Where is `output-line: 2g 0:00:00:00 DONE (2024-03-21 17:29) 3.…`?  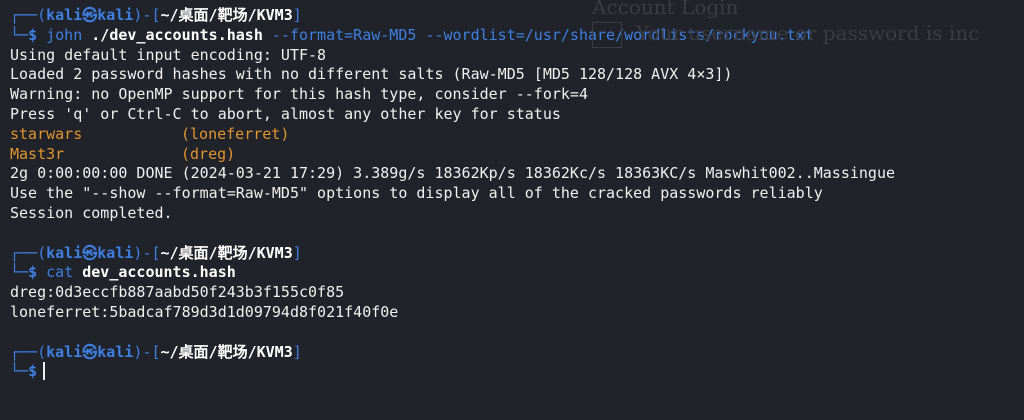 output-line: 2g 0:00:00:00 DONE (2024-03-21 17:29) 3.… is located at coordinates (453, 173).